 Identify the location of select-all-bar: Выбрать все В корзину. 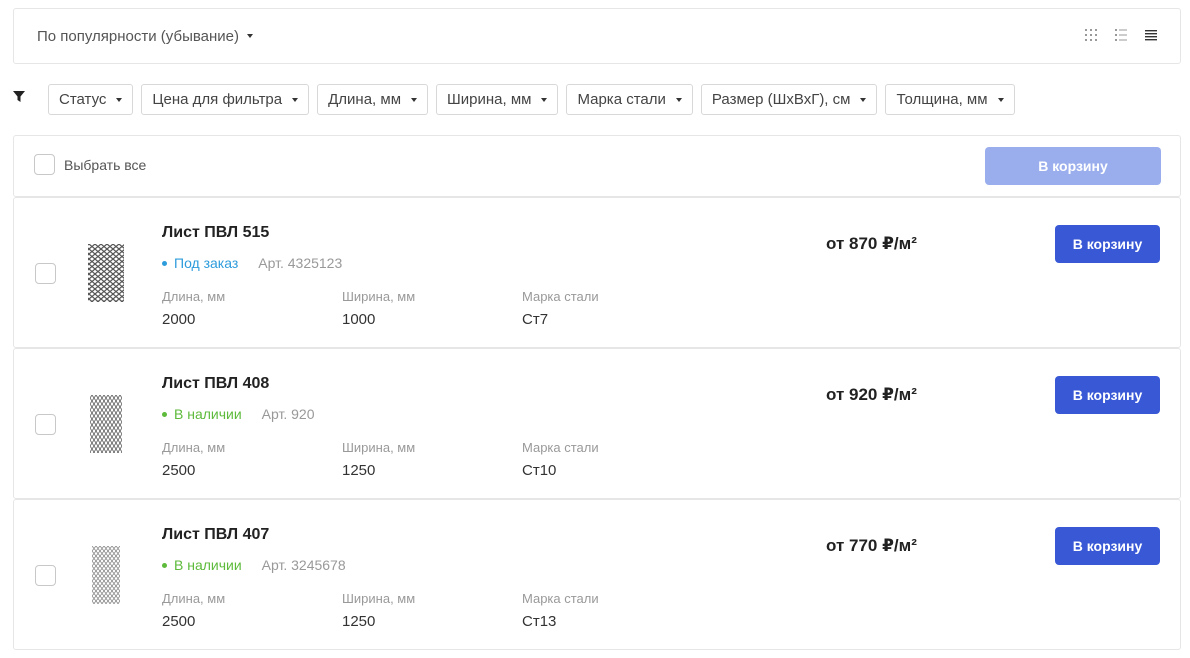
(597, 166).